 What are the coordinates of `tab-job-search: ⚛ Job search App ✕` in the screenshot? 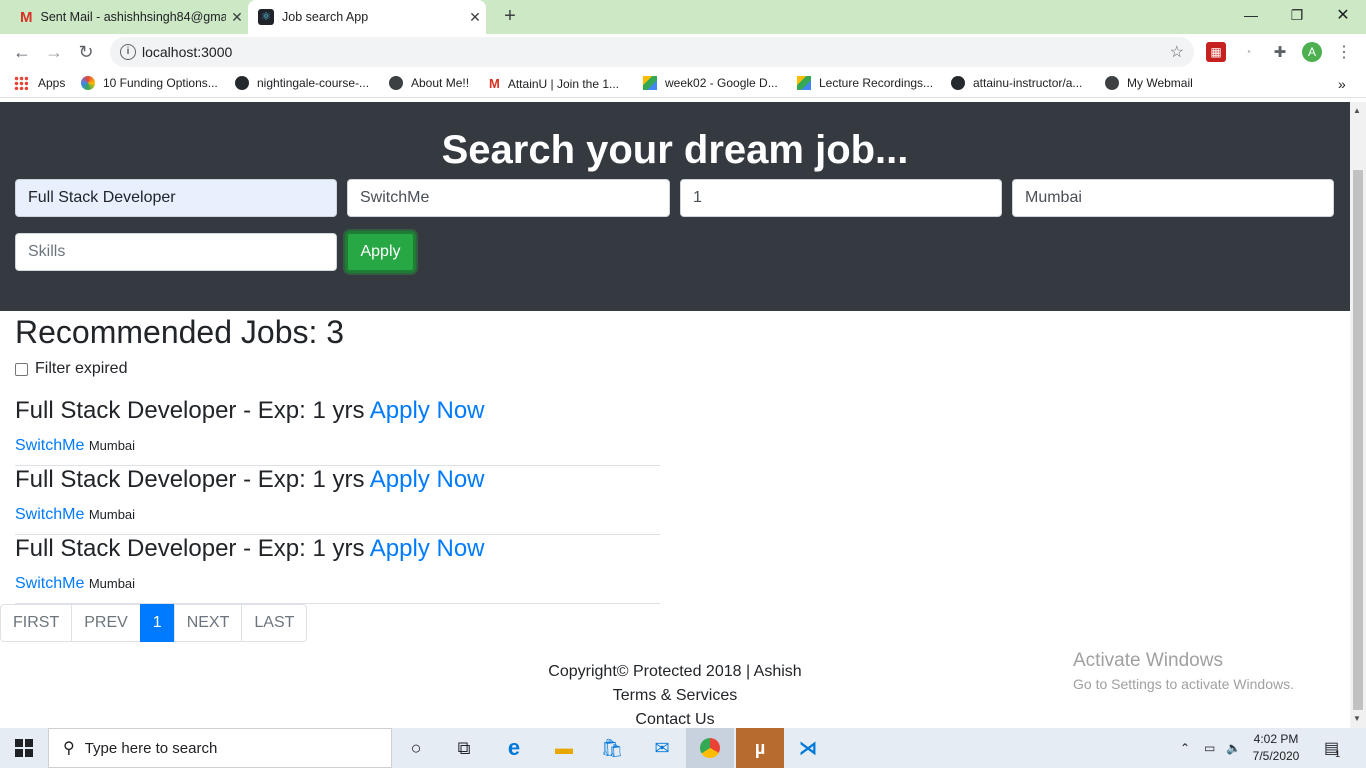 It's located at (367, 17).